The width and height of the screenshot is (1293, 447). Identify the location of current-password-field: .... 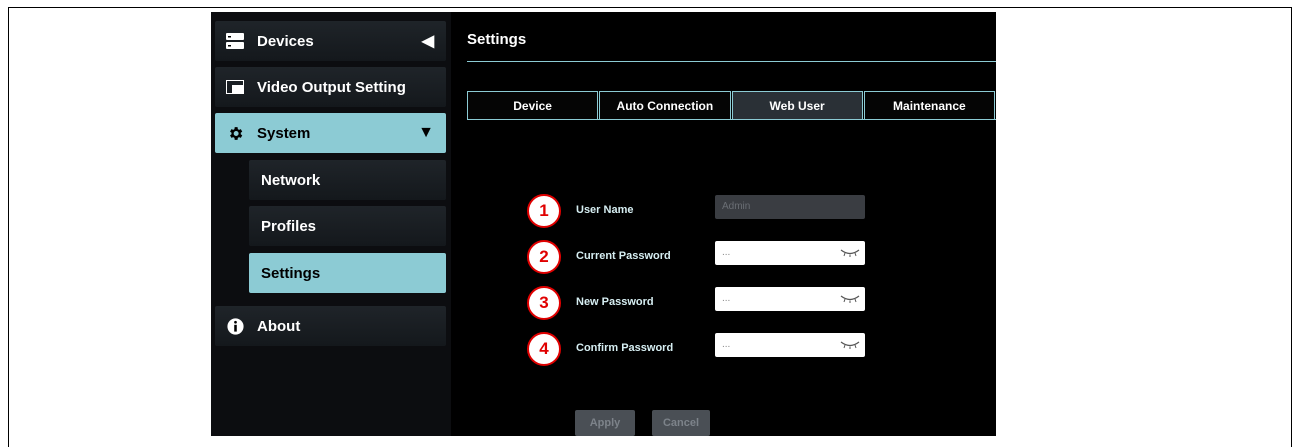
(790, 253).